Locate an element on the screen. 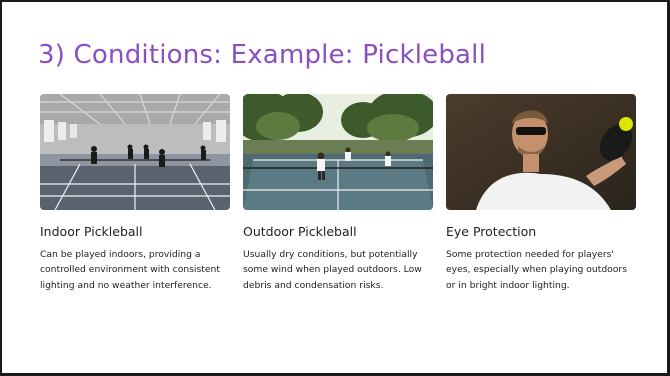  indoor-court-image is located at coordinates (135, 152).